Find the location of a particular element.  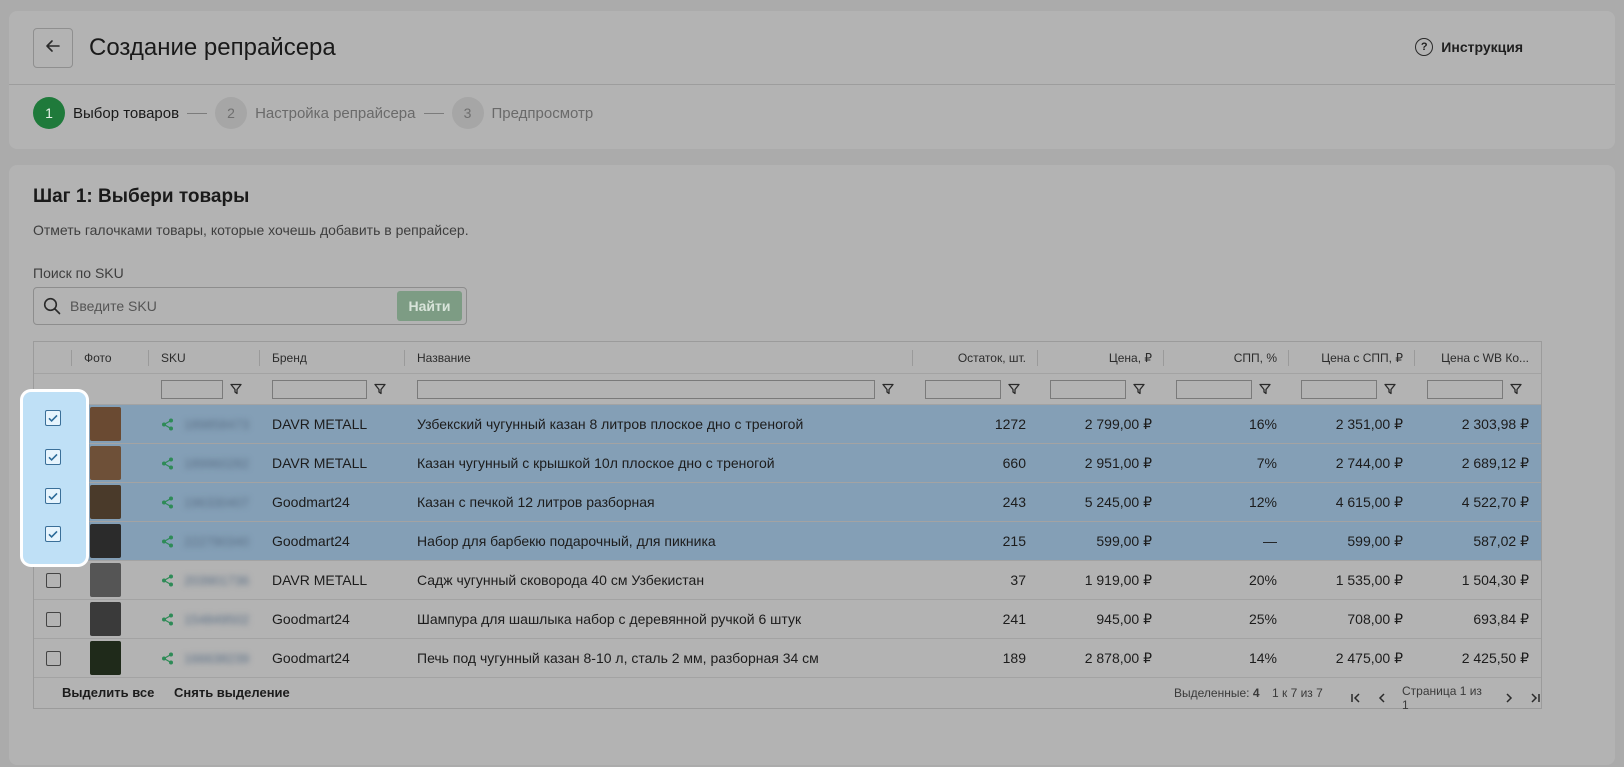

select-all-button: Выделить все is located at coordinates (108, 692).